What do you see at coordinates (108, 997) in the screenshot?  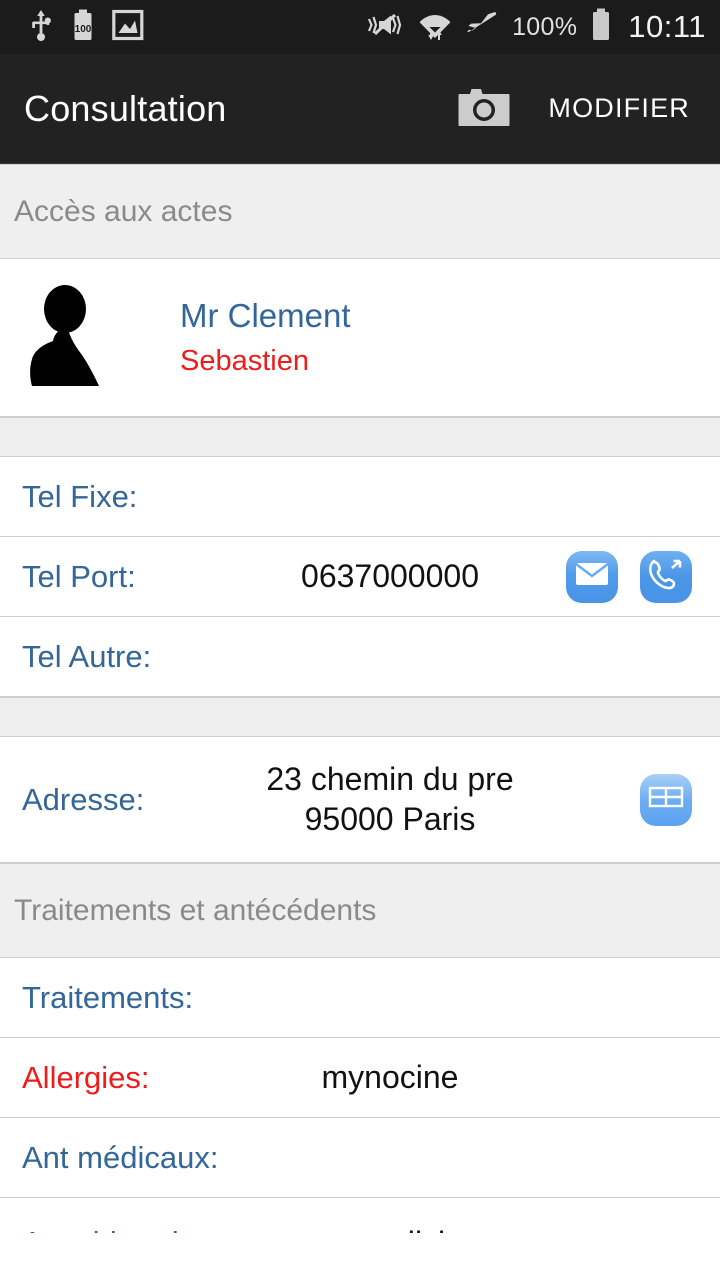 I see `traitements-label: Traitements:` at bounding box center [108, 997].